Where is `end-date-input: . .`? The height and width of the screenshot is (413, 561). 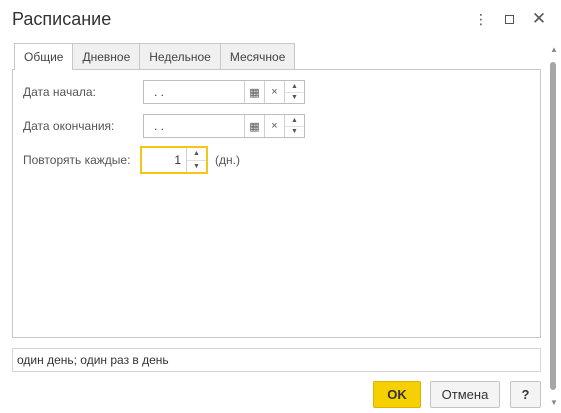
end-date-input: . . is located at coordinates (194, 126).